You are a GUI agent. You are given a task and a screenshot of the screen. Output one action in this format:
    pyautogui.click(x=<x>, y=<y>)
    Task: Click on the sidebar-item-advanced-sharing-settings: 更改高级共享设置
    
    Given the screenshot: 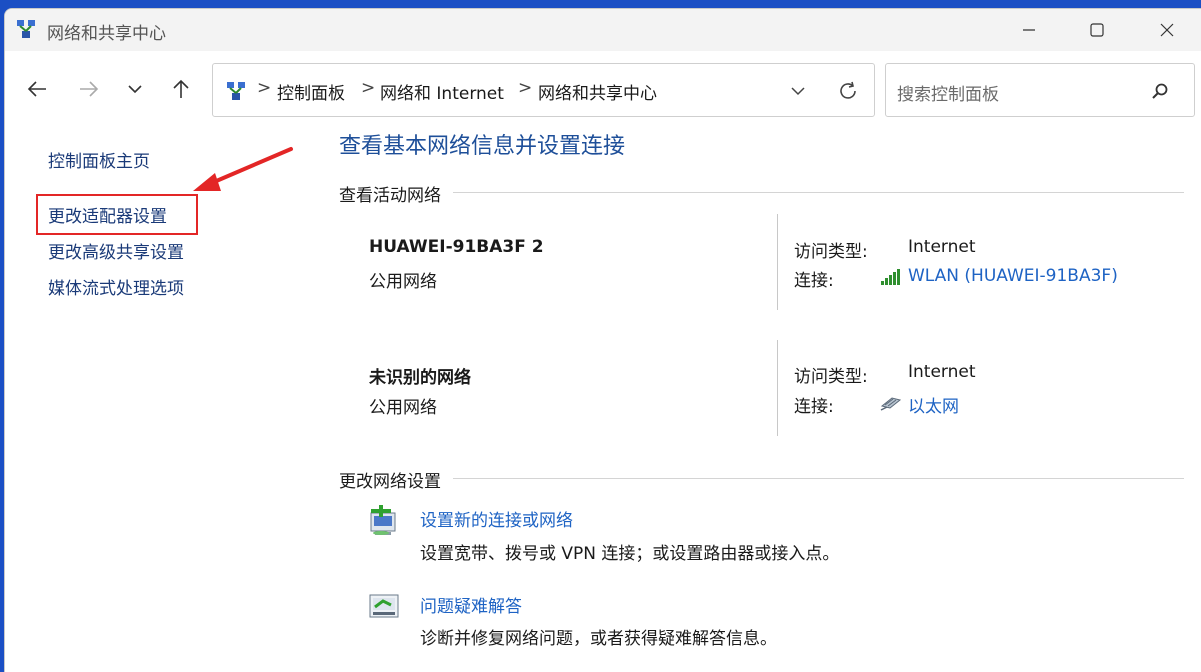 What is the action you would take?
    pyautogui.click(x=116, y=250)
    